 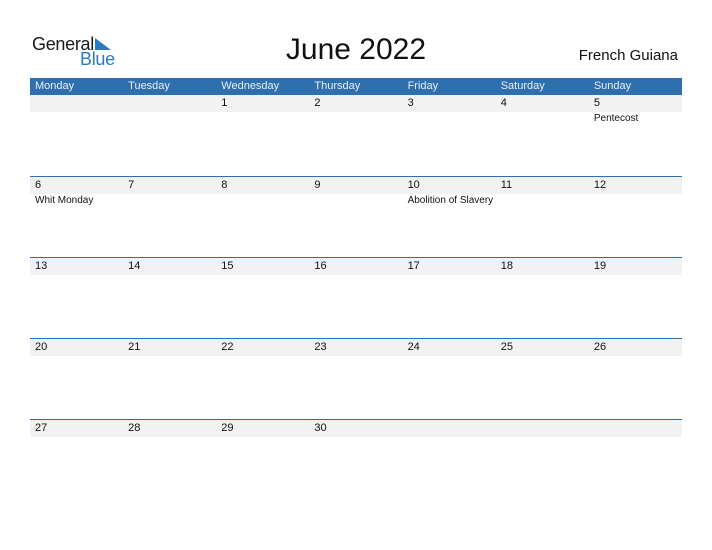 I want to click on weekday-label: Thursday, so click(x=337, y=86).